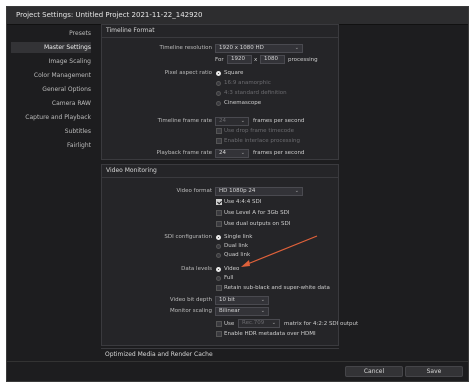 The image size is (474, 386). What do you see at coordinates (257, 213) in the screenshot?
I see `level-a-label: Use Level A for 3Gb SDI` at bounding box center [257, 213].